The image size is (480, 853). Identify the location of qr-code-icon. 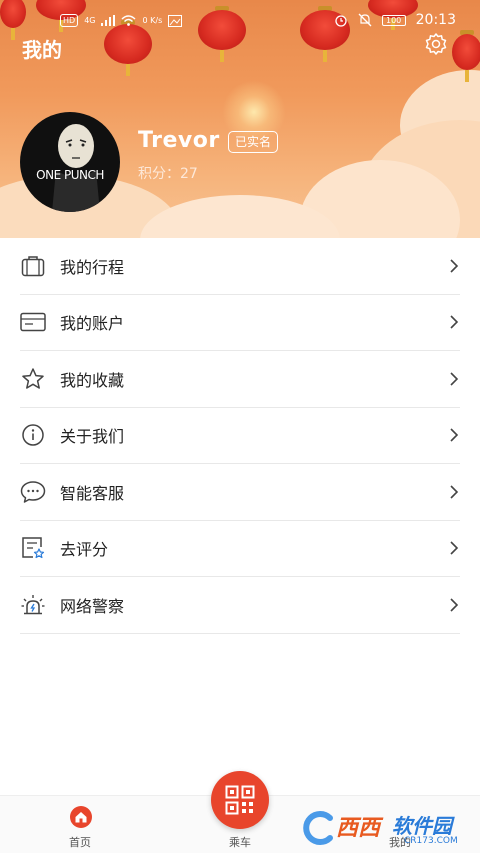
(240, 800).